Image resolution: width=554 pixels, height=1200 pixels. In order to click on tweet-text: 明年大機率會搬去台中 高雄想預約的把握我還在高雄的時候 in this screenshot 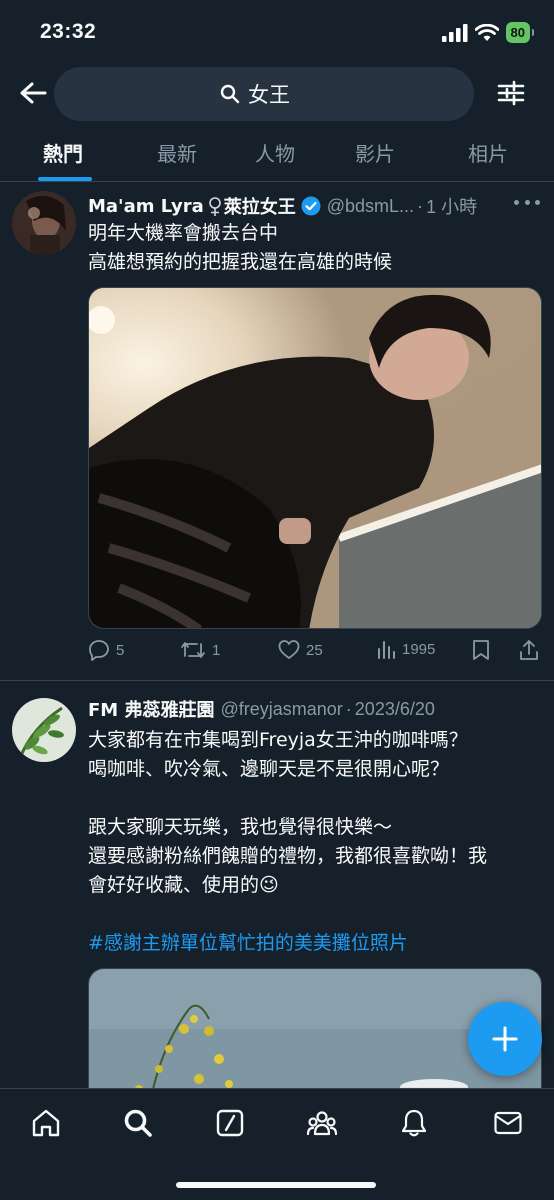, I will do `click(240, 247)`.